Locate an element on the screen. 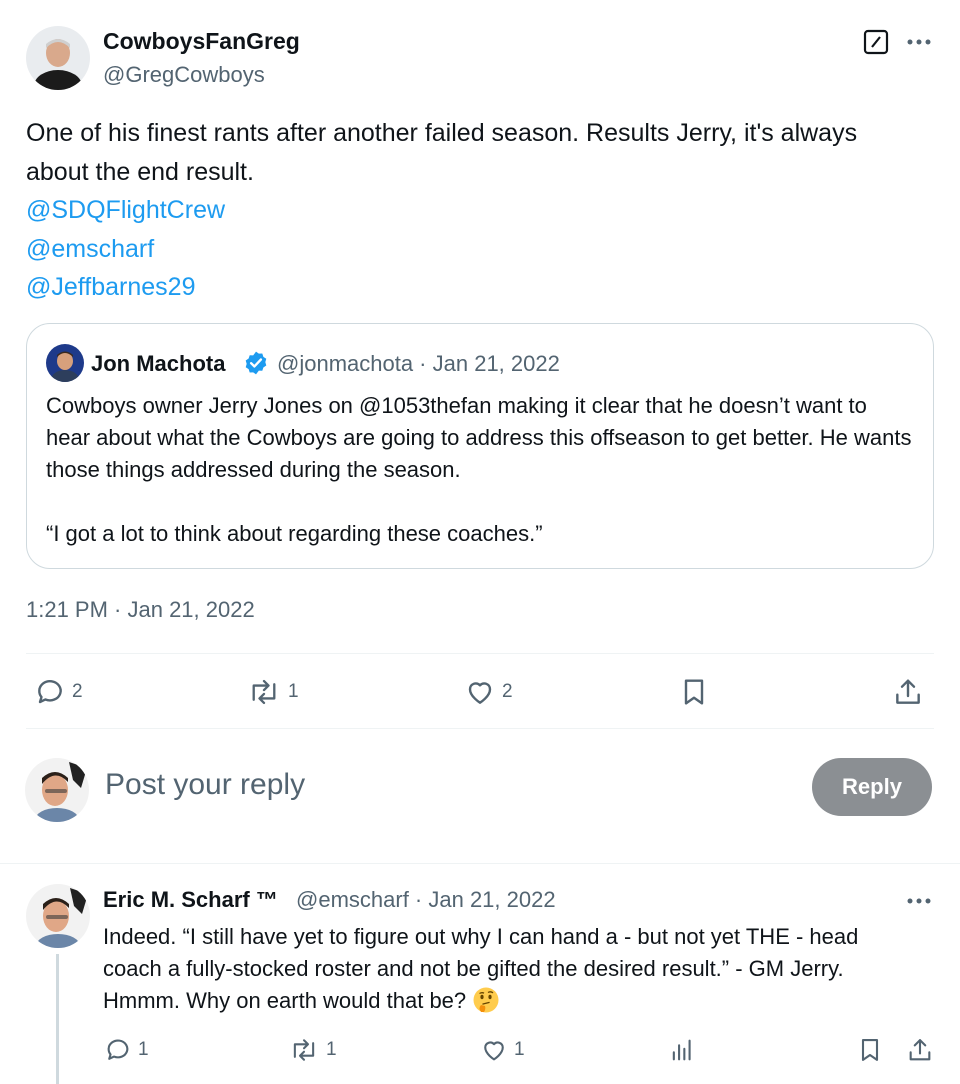 This screenshot has width=960, height=1084. author-name: CowboysFanGreg is located at coordinates (201, 41).